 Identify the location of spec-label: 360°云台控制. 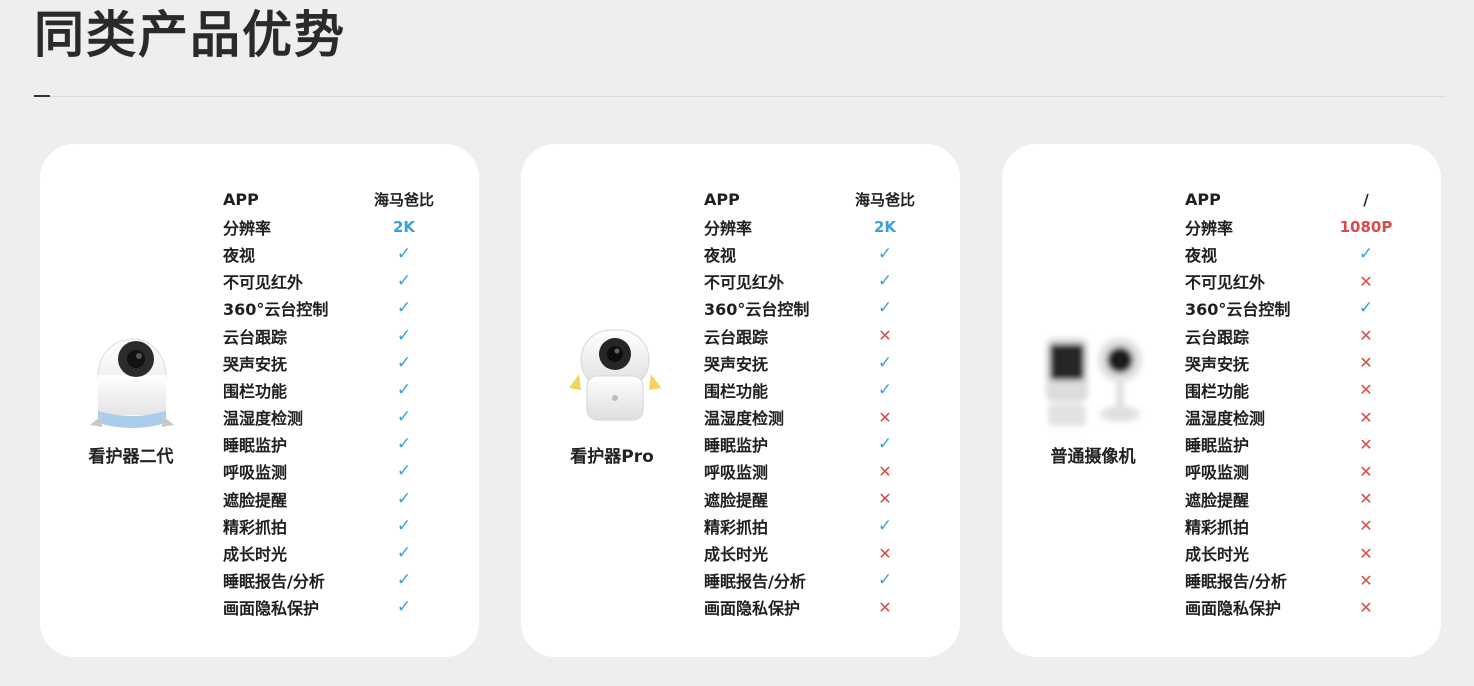
(276, 310).